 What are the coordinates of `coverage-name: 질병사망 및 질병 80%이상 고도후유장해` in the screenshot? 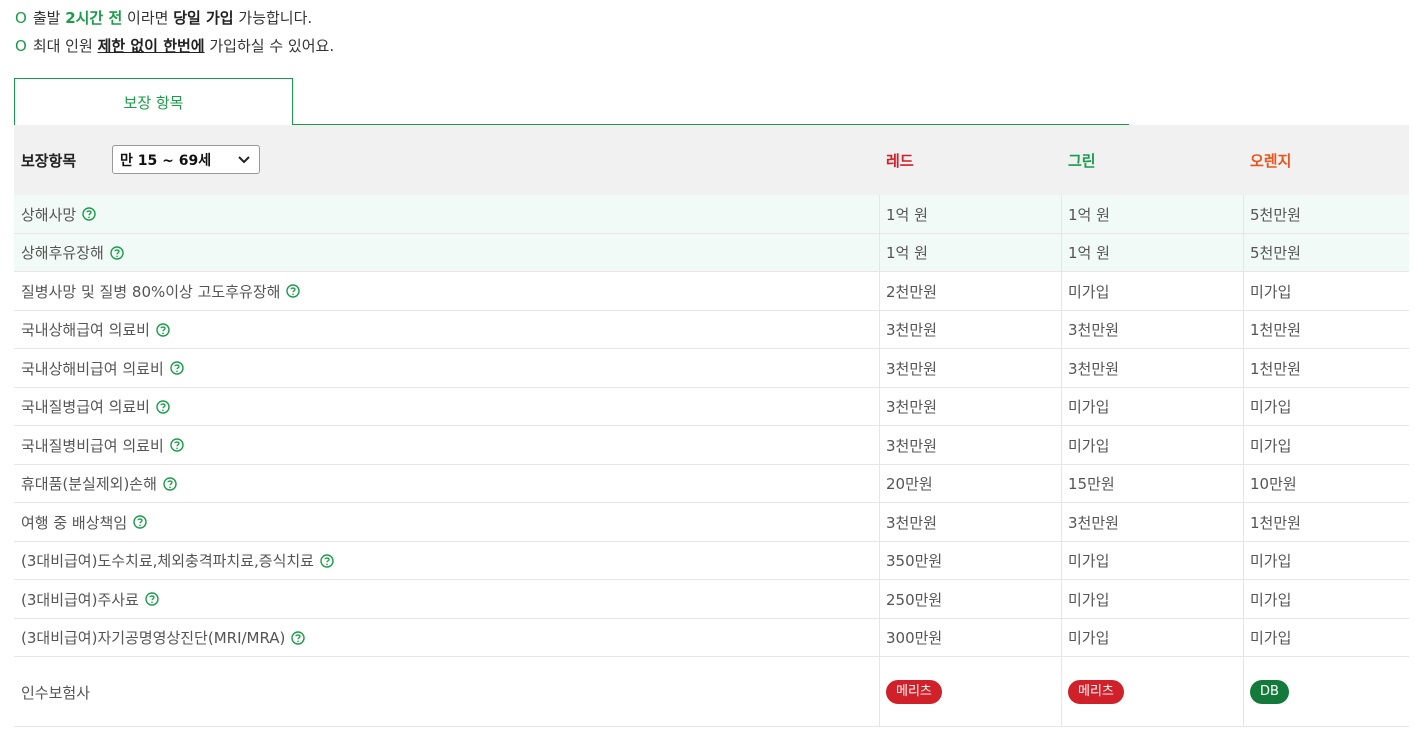 It's located at (161, 291).